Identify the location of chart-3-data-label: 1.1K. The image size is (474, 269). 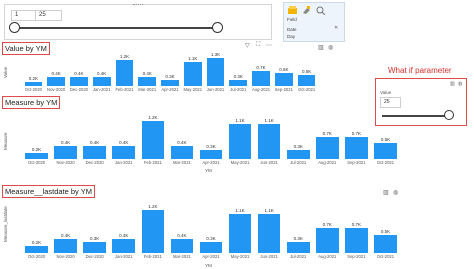
(269, 210).